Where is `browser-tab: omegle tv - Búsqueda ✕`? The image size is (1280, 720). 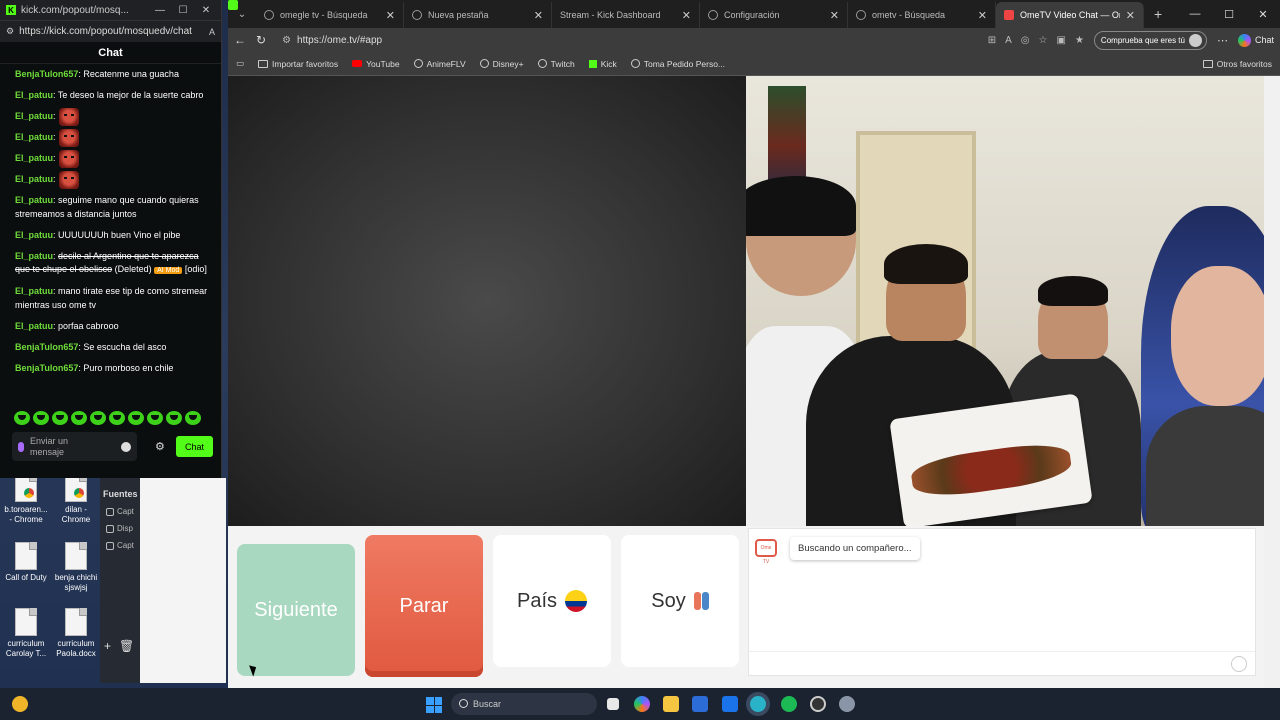 browser-tab: omegle tv - Búsqueda ✕ is located at coordinates (330, 15).